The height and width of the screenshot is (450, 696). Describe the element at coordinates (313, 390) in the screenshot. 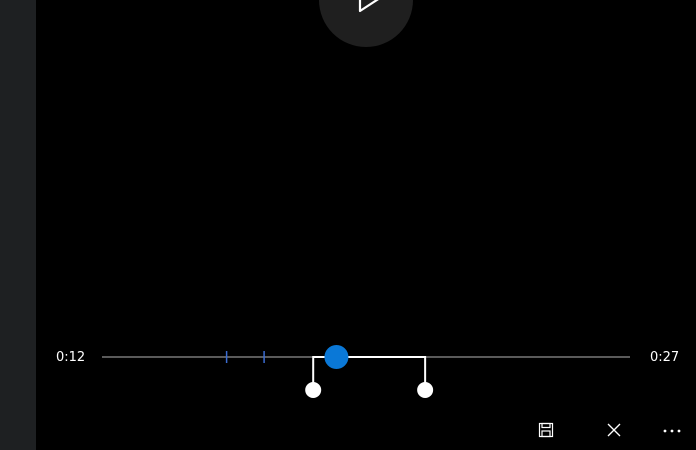

I see `trim-start-handle` at that location.